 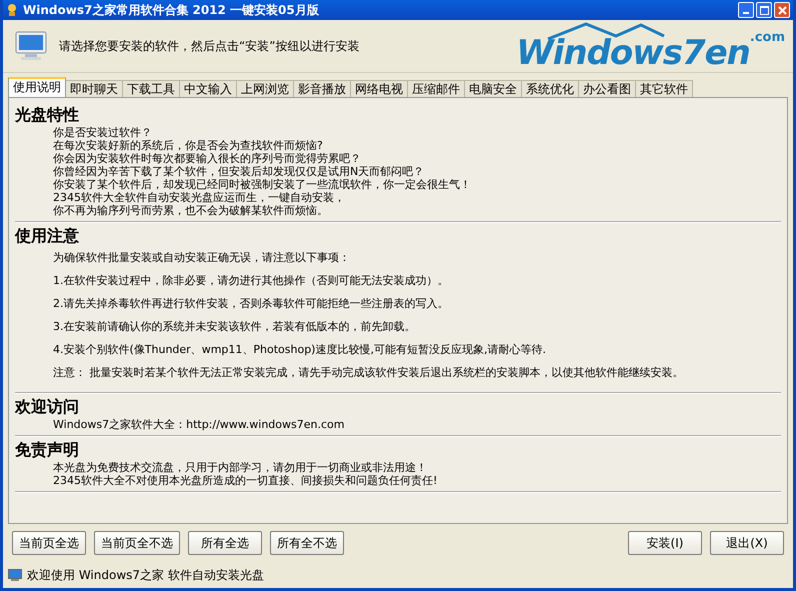 What do you see at coordinates (103, 132) in the screenshot?
I see `text-line: 你是否安装过软件？` at bounding box center [103, 132].